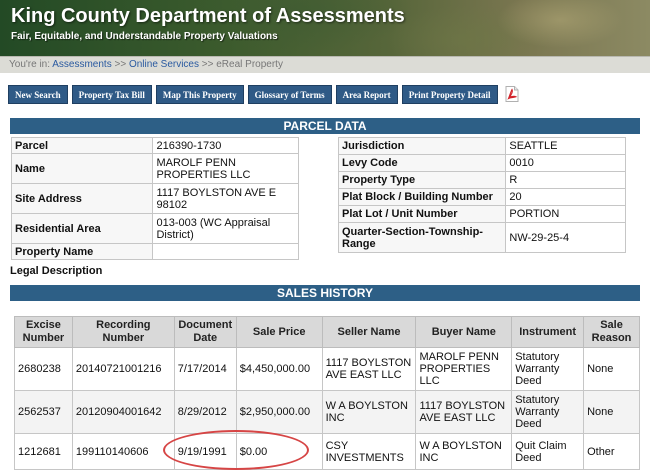  Describe the element at coordinates (82, 228) in the screenshot. I see `residential-area-label: Residential Area` at that location.